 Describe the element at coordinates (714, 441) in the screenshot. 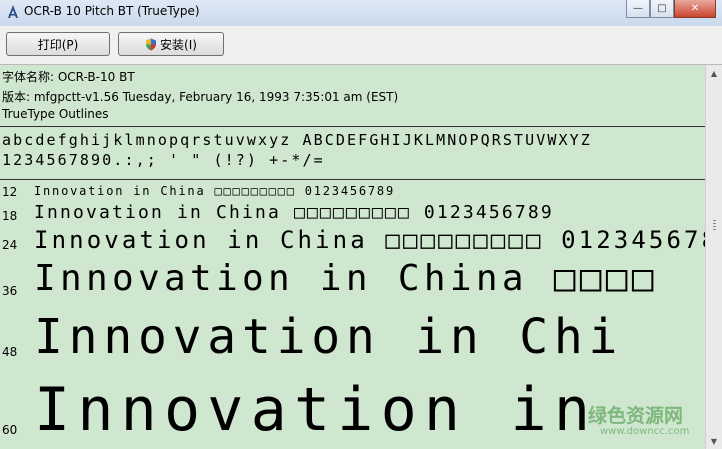

I see `scroll-down-icon: ▼` at that location.